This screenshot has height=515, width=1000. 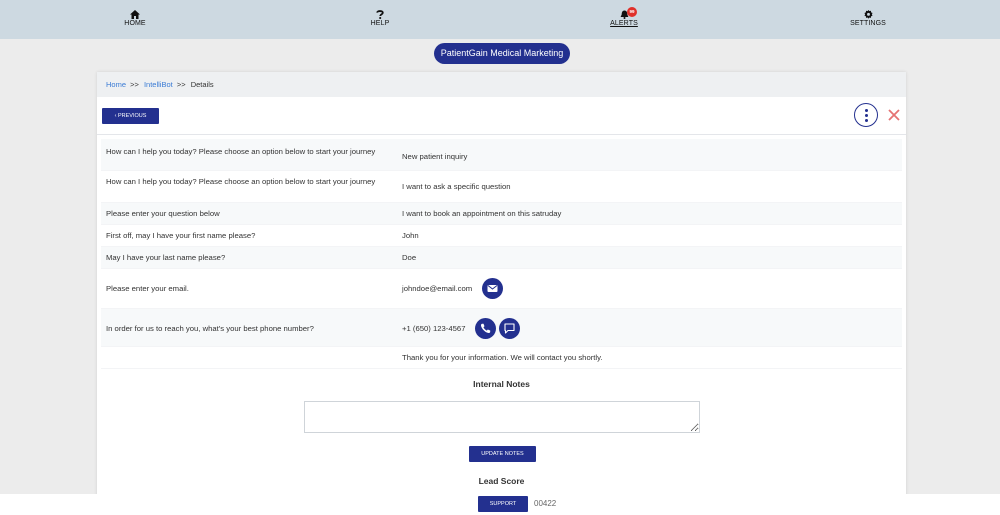 What do you see at coordinates (456, 186) in the screenshot?
I see `answer-text: I want to ask a specific question` at bounding box center [456, 186].